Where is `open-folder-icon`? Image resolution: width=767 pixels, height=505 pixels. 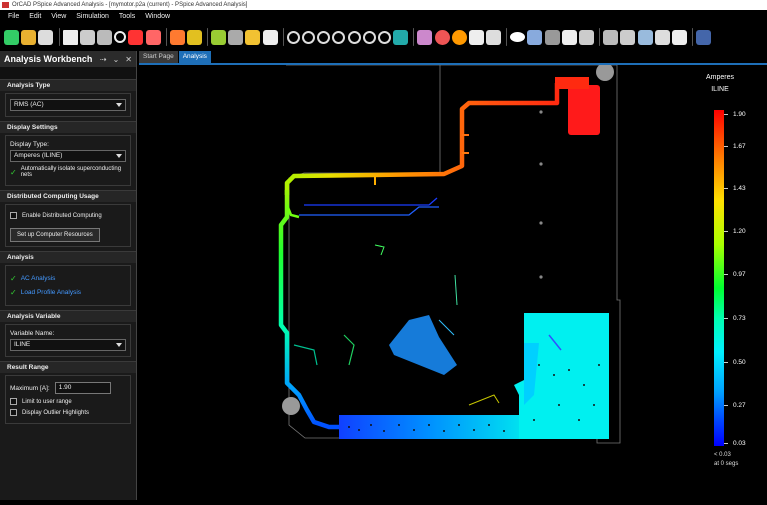 open-folder-icon is located at coordinates (29, 37).